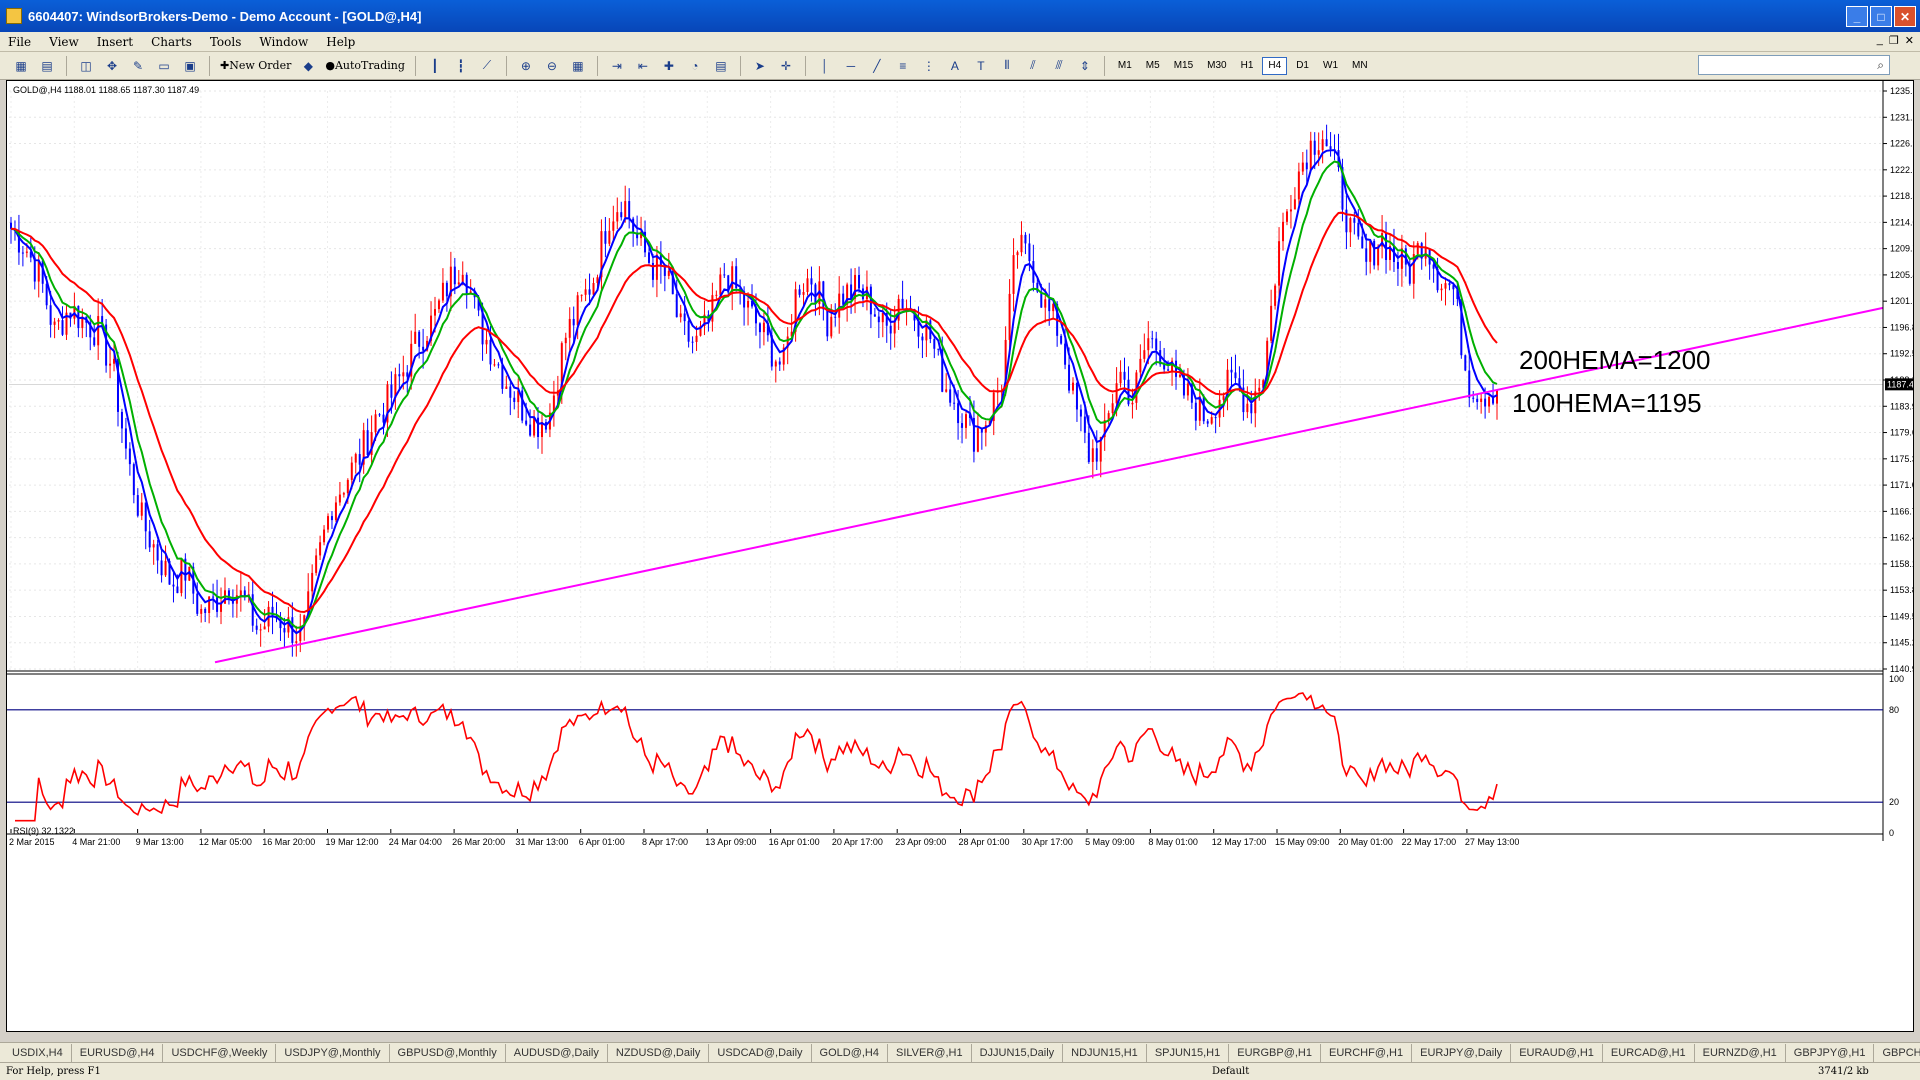 The image size is (1920, 1080). What do you see at coordinates (487, 66) in the screenshot?
I see `line-chart-icon: ⟋` at bounding box center [487, 66].